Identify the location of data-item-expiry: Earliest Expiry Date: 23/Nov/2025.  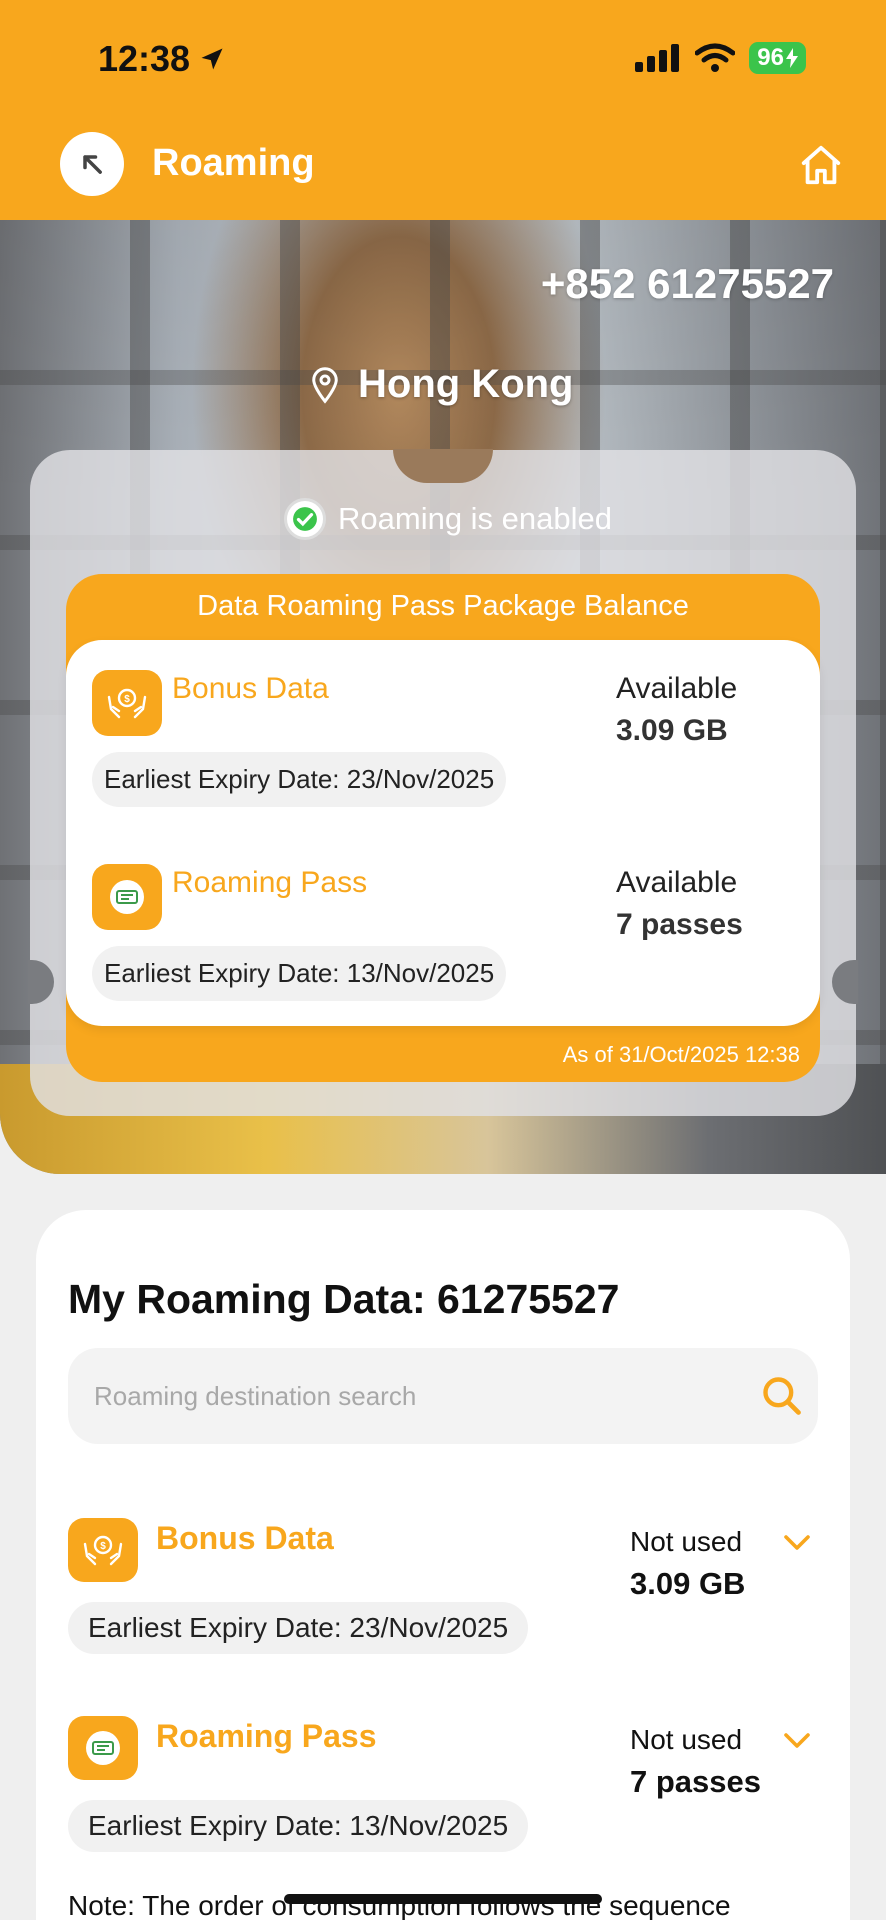
(298, 1628).